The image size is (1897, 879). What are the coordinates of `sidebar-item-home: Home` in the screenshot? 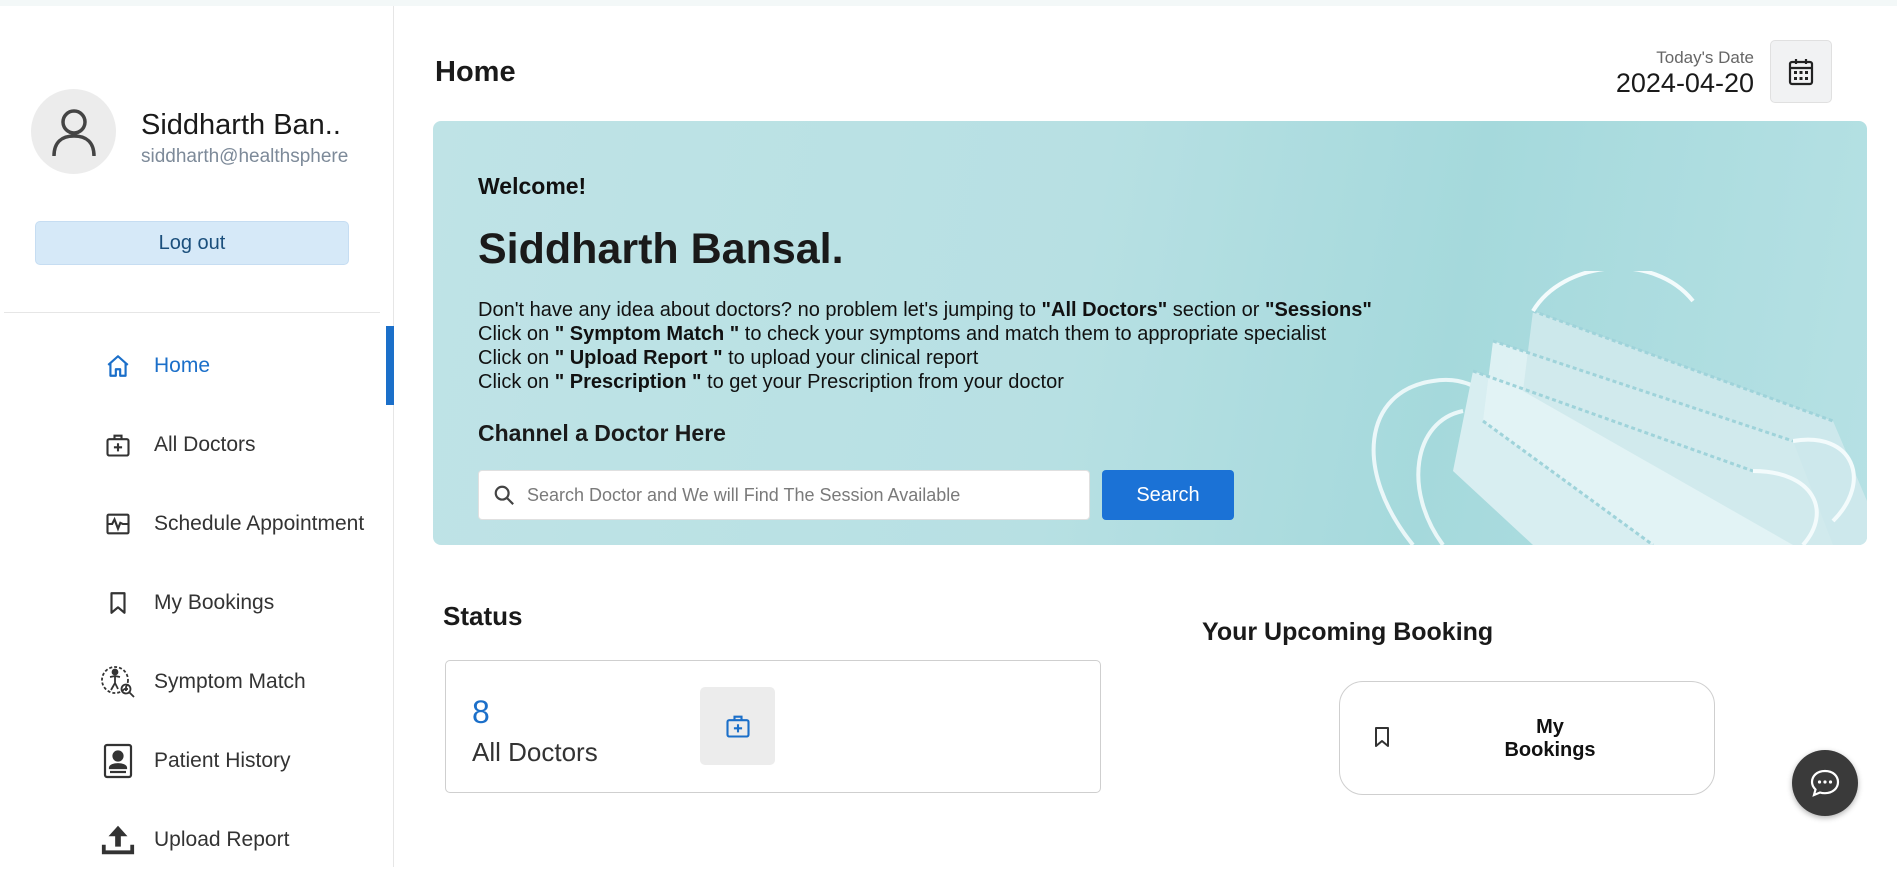 It's located at (197, 365).